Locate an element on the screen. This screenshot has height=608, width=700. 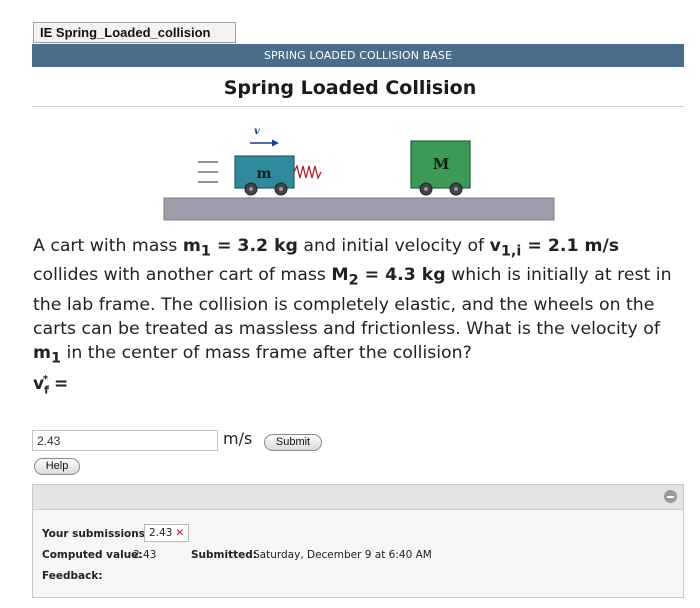
page-title: Spring Loaded Collision is located at coordinates (350, 88).